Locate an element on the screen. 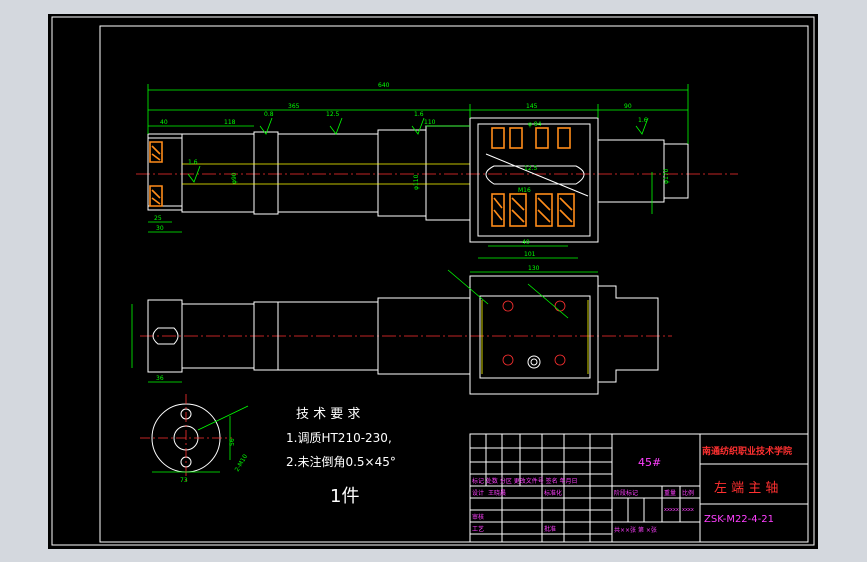 The height and width of the screenshot is (562, 867). tech-line-1: 1.调质HT210-230, is located at coordinates (339, 438).